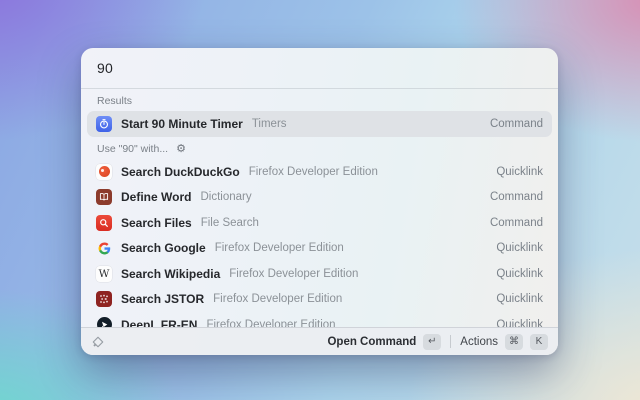  What do you see at coordinates (156, 197) in the screenshot?
I see `item-title: Define Word` at bounding box center [156, 197].